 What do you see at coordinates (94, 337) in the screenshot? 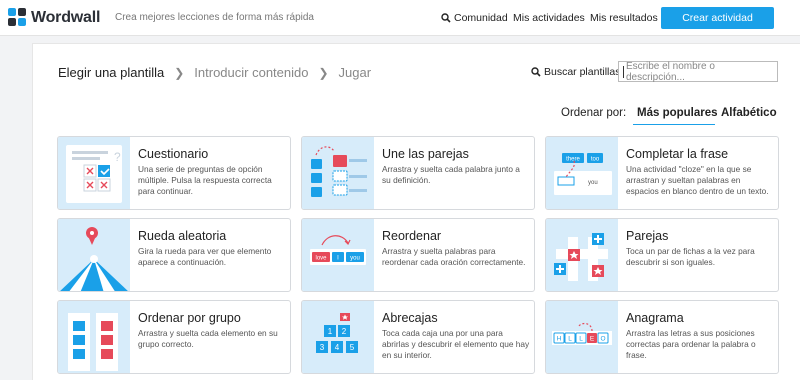
I see `group-sort-thumbnail` at bounding box center [94, 337].